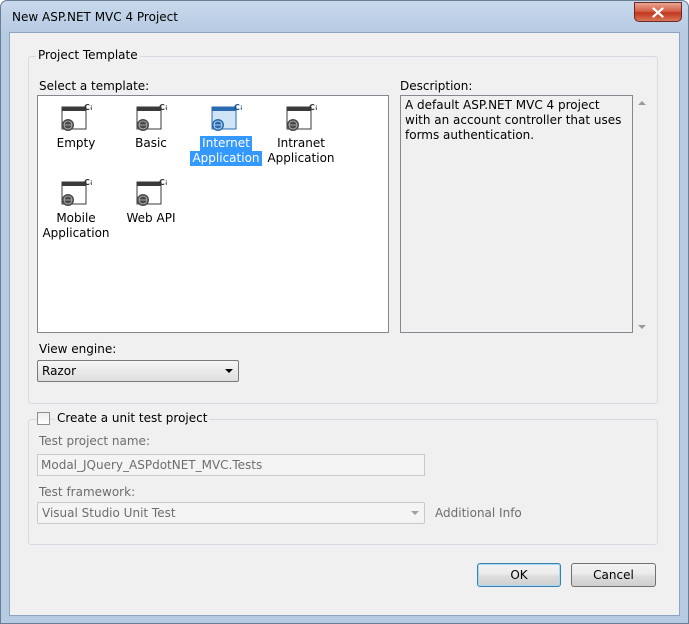  What do you see at coordinates (88, 55) in the screenshot?
I see `project-template-group-title: Project Template` at bounding box center [88, 55].